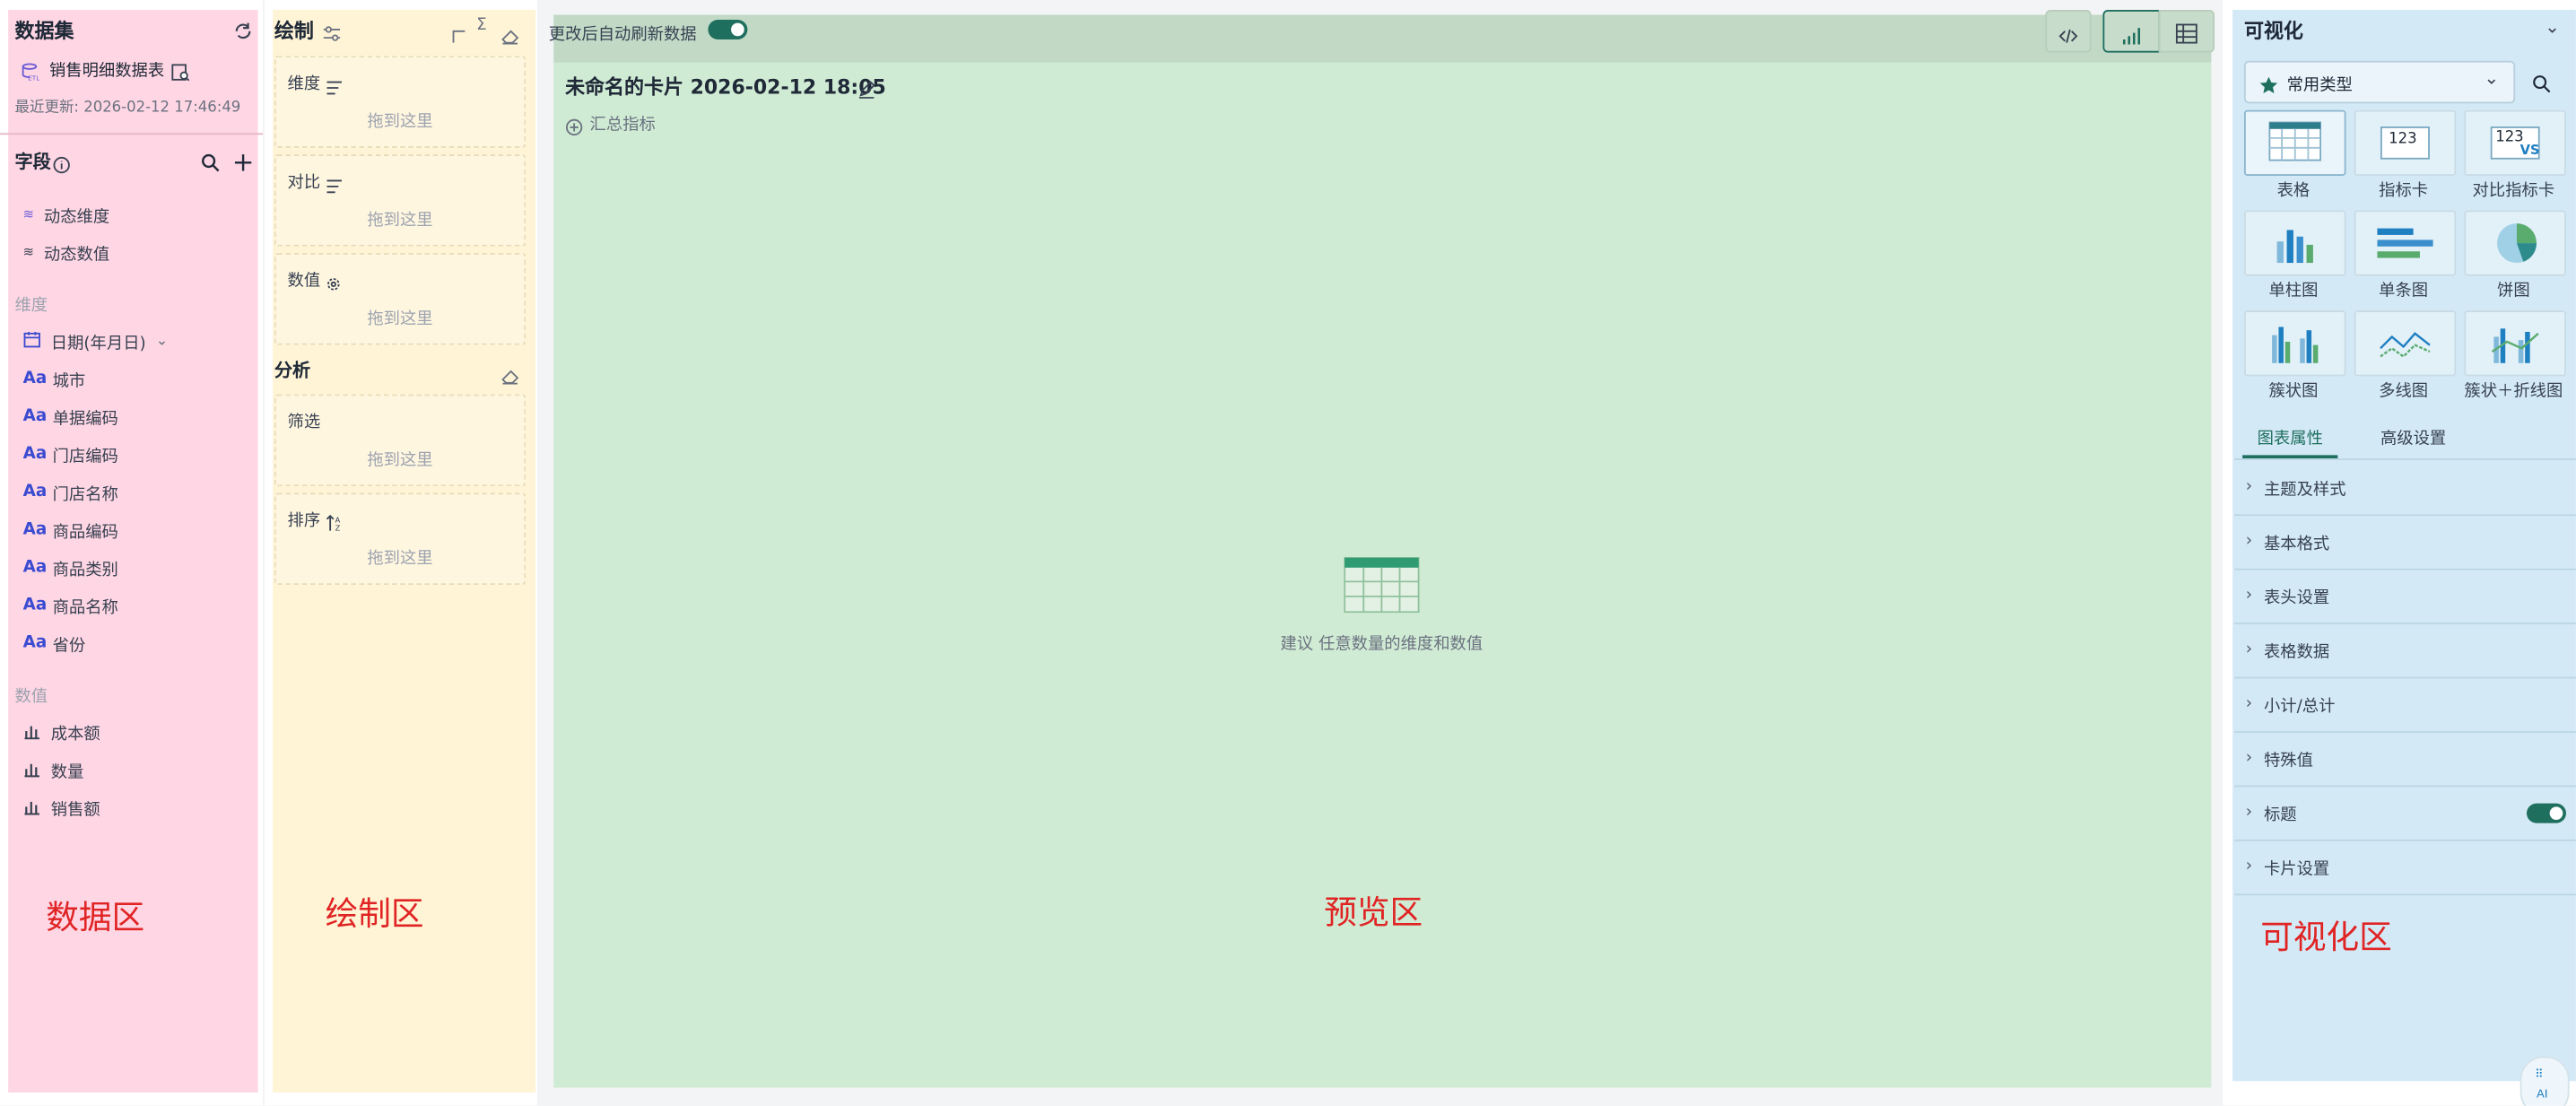 The width and height of the screenshot is (2576, 1106). Describe the element at coordinates (2405, 347) in the screenshot. I see `multi-line-icon` at that location.